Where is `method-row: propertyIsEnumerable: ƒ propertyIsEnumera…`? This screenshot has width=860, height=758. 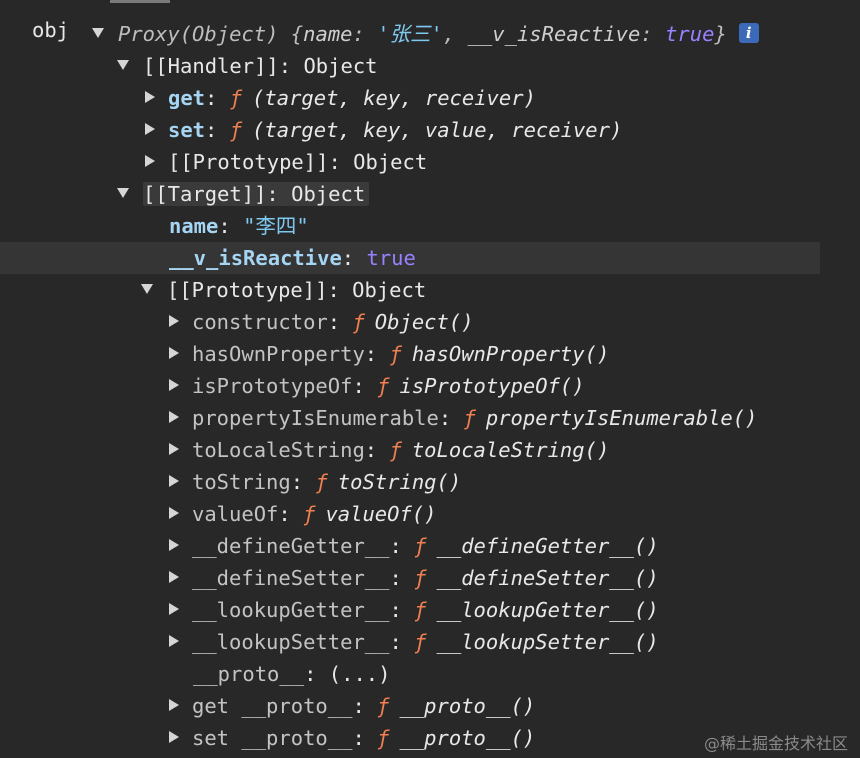 method-row: propertyIsEnumerable: ƒ propertyIsEnumera… is located at coordinates (463, 418).